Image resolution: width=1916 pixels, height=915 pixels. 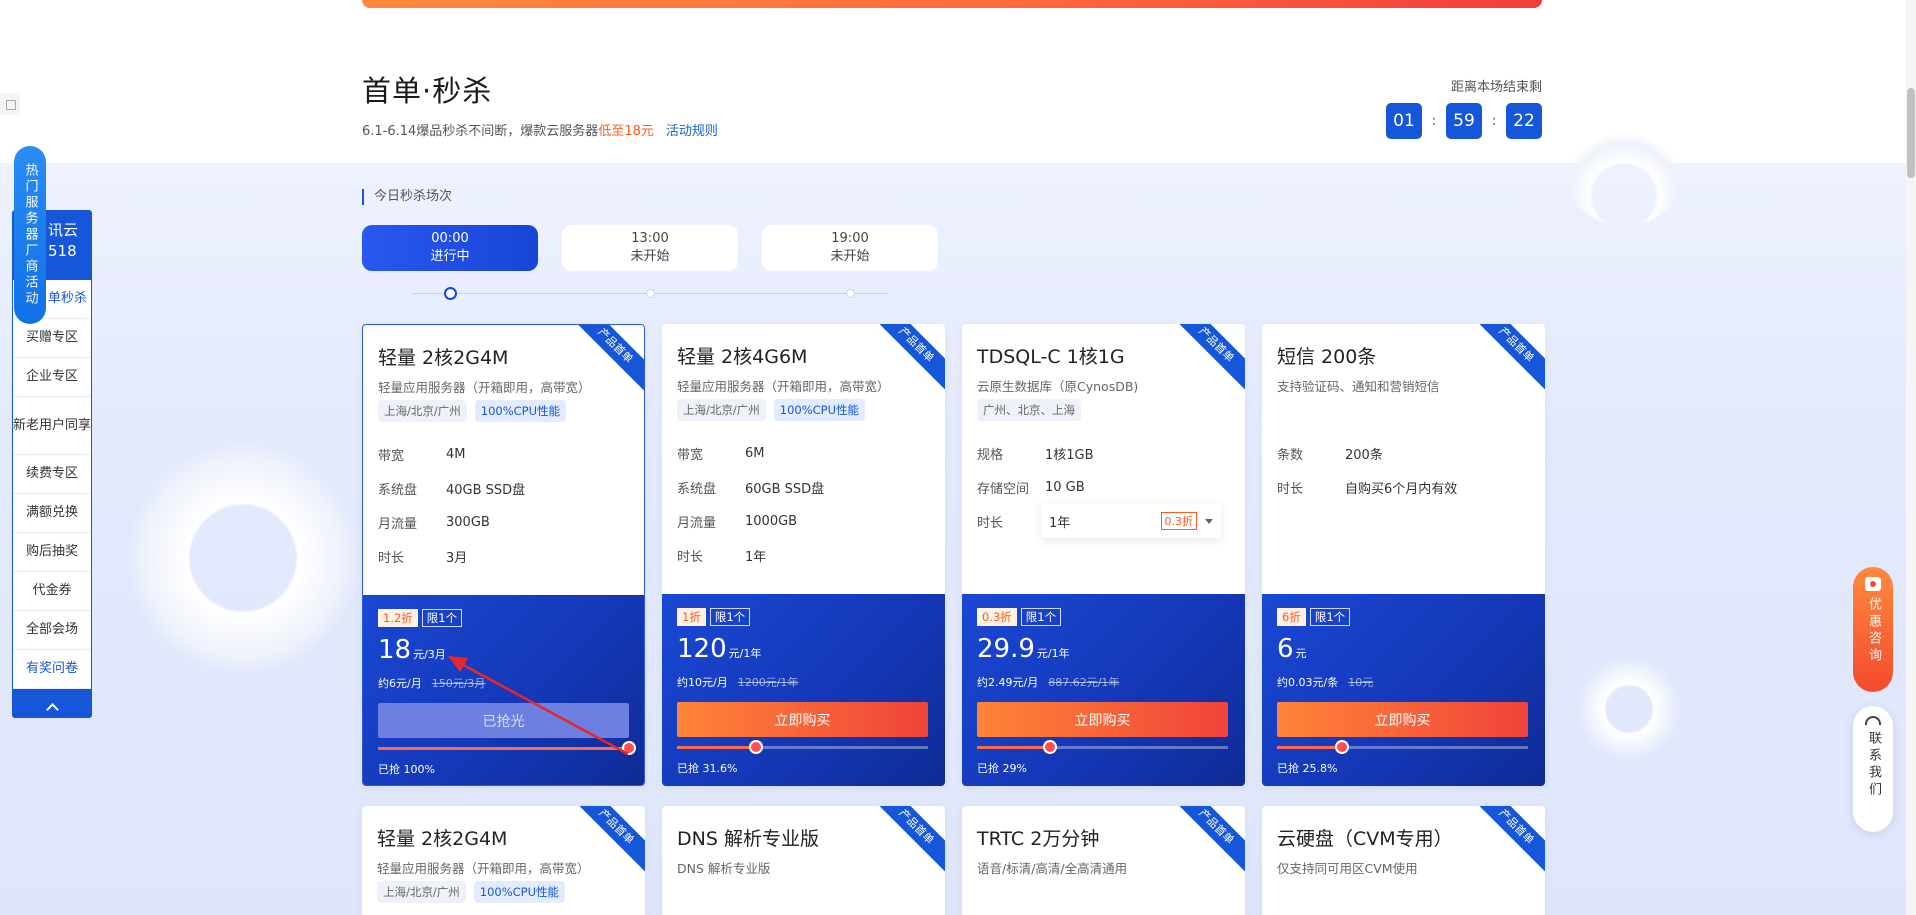 I want to click on promo-consult-label: 优惠咨询, so click(x=1873, y=631).